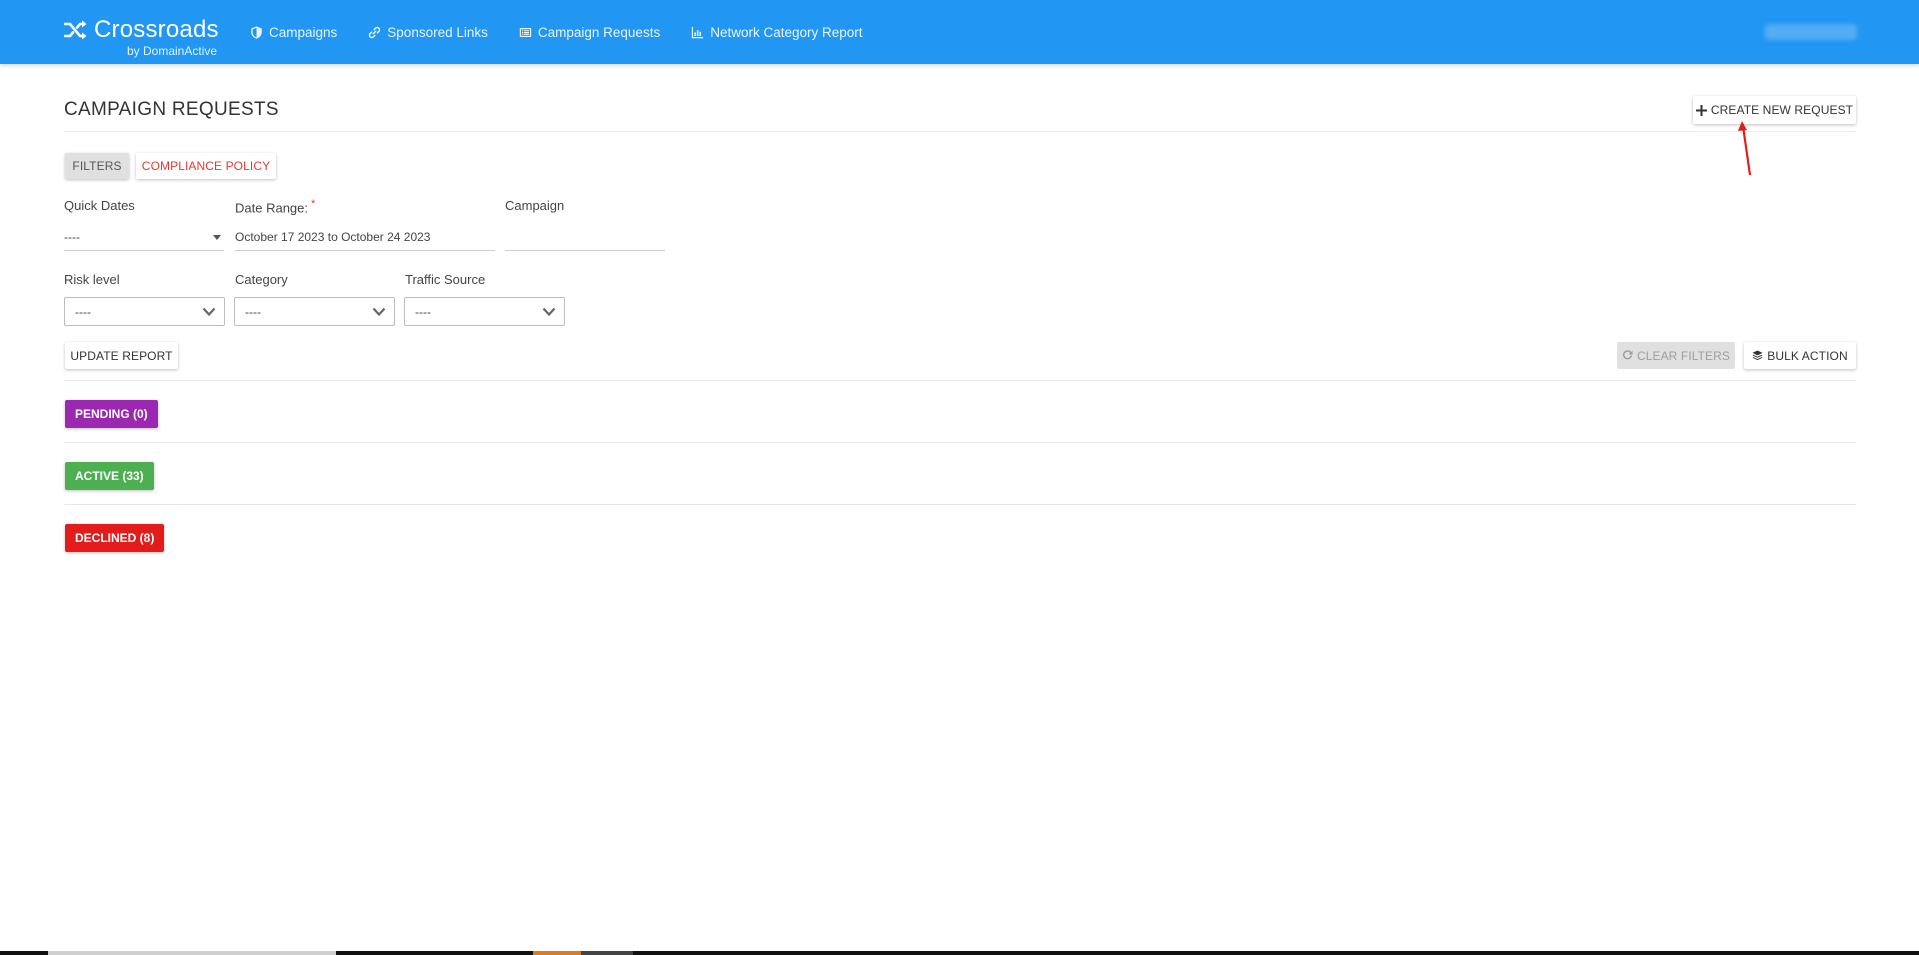 Image resolution: width=1919 pixels, height=955 pixels. Describe the element at coordinates (445, 279) in the screenshot. I see `traffic-source-label: Traffic Source` at that location.